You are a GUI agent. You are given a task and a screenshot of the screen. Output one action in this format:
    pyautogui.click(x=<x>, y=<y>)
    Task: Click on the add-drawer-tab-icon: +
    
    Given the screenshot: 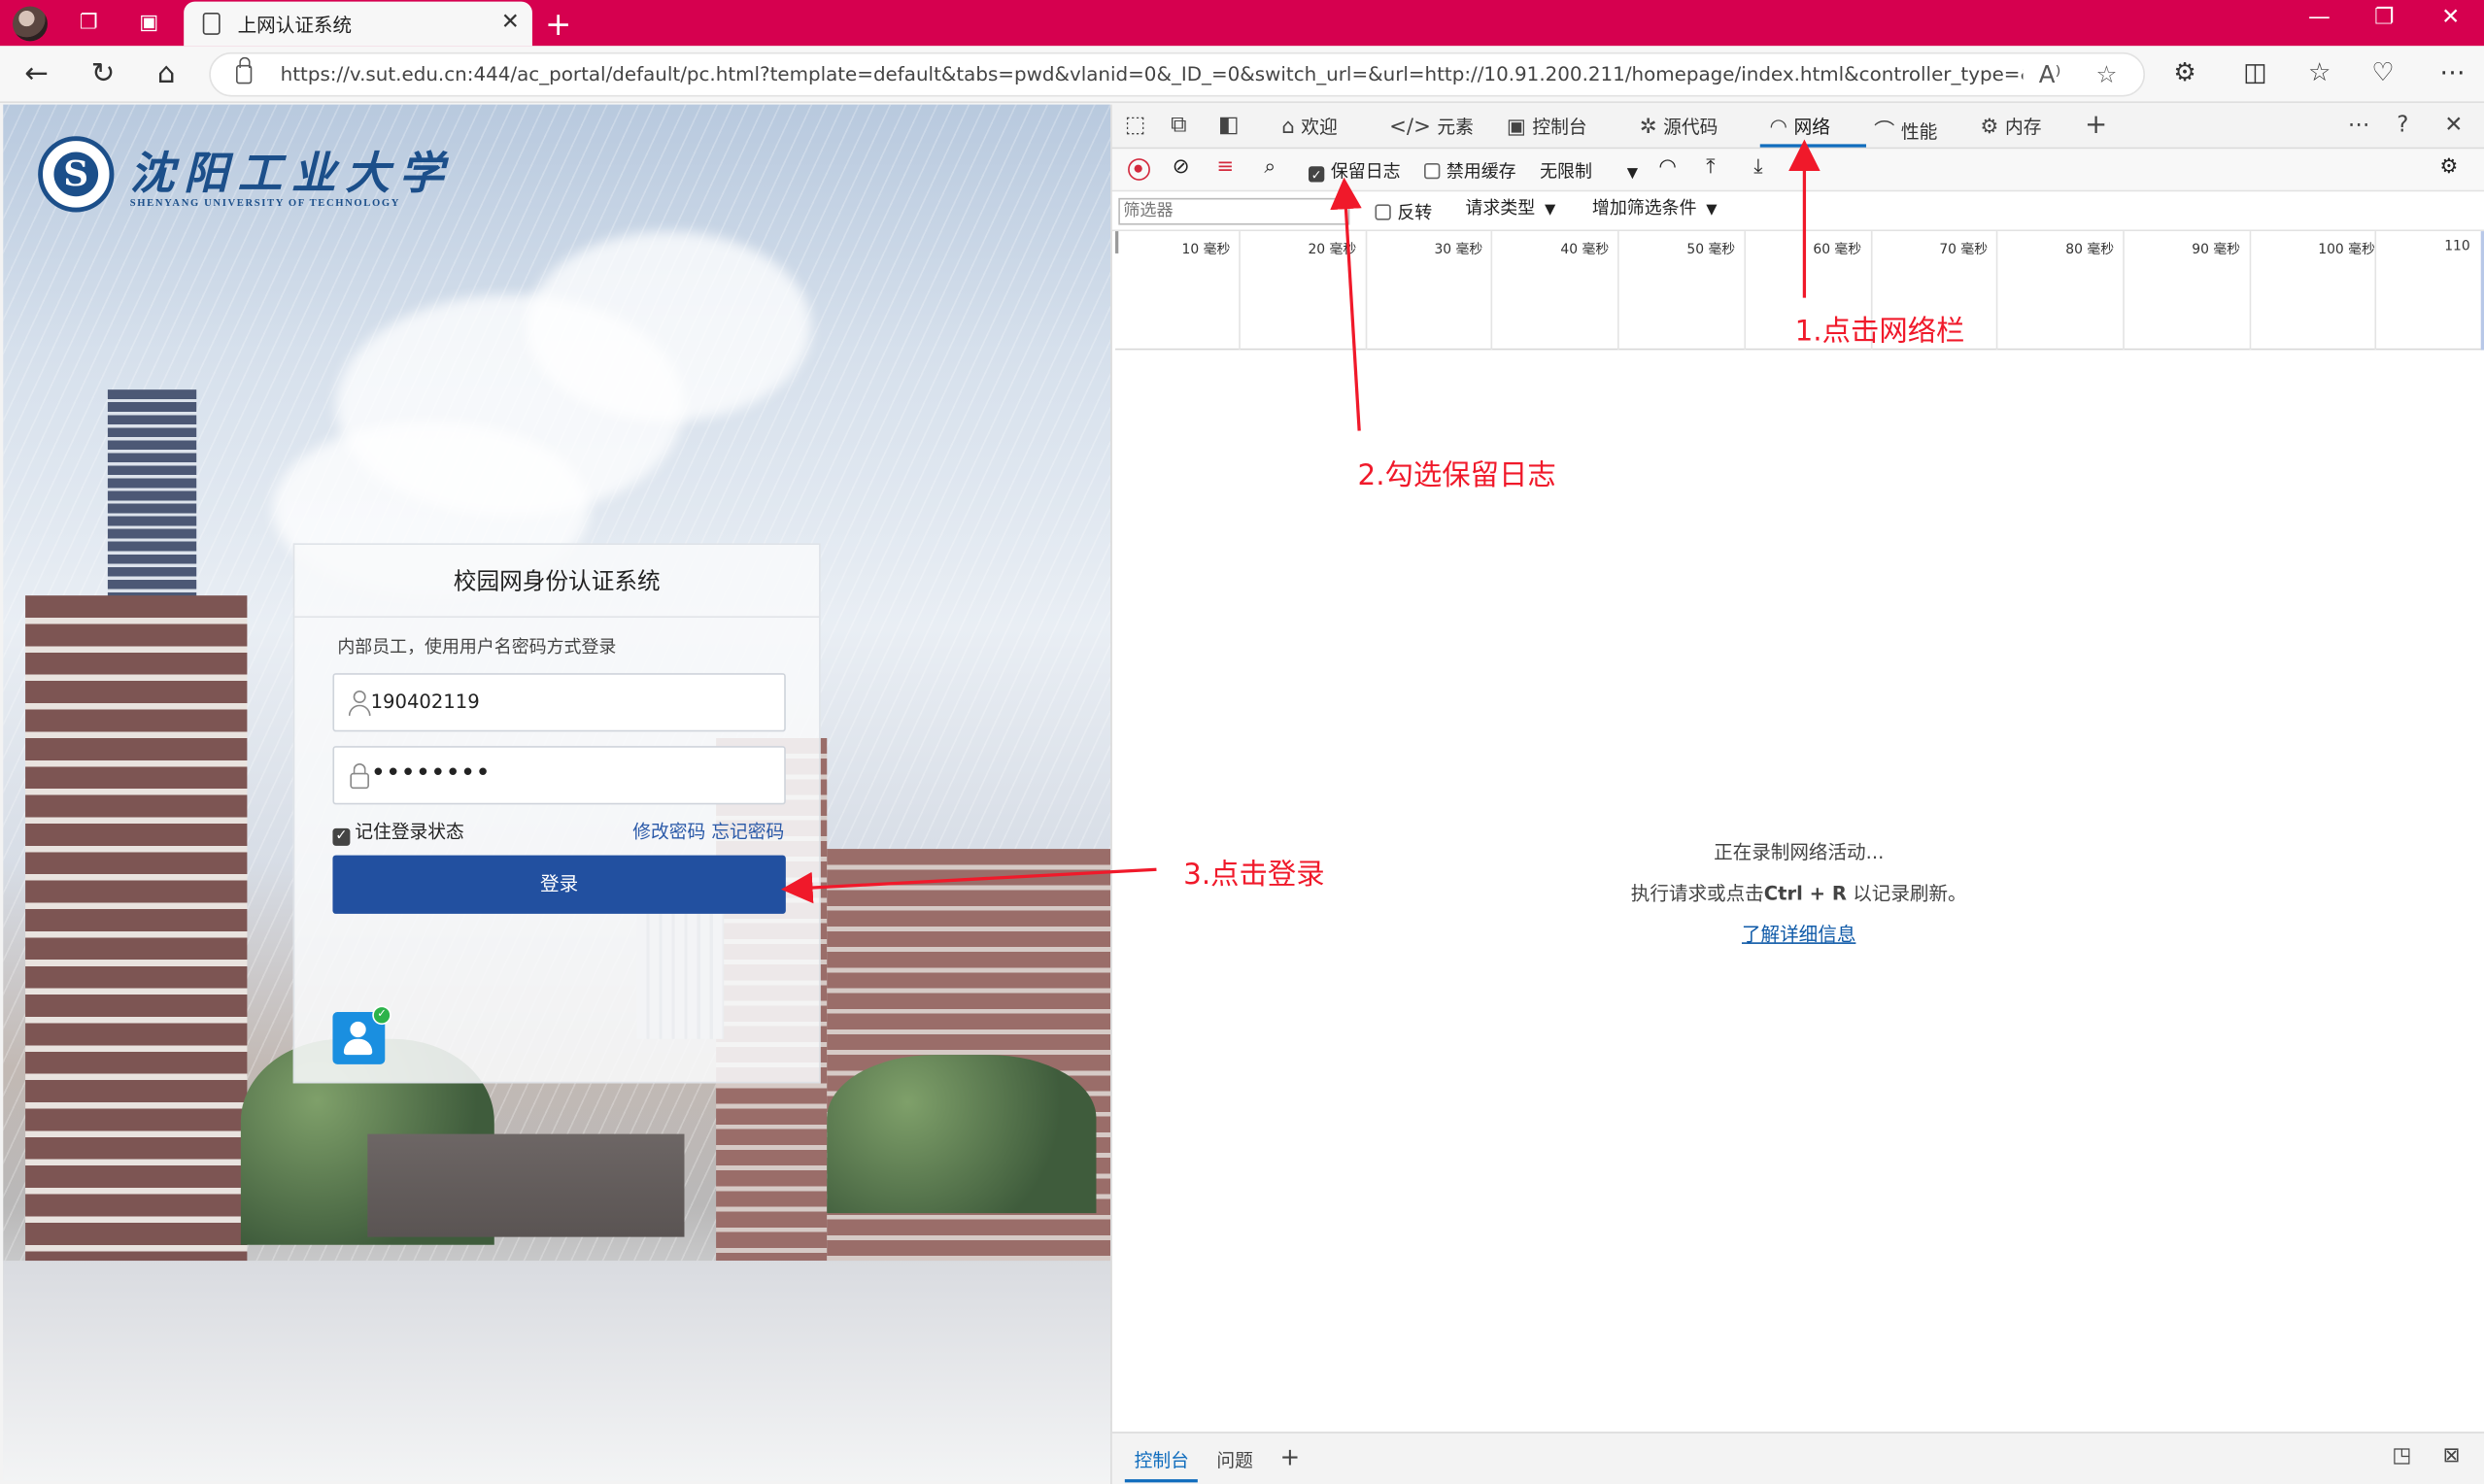 What is the action you would take?
    pyautogui.click(x=1290, y=1457)
    